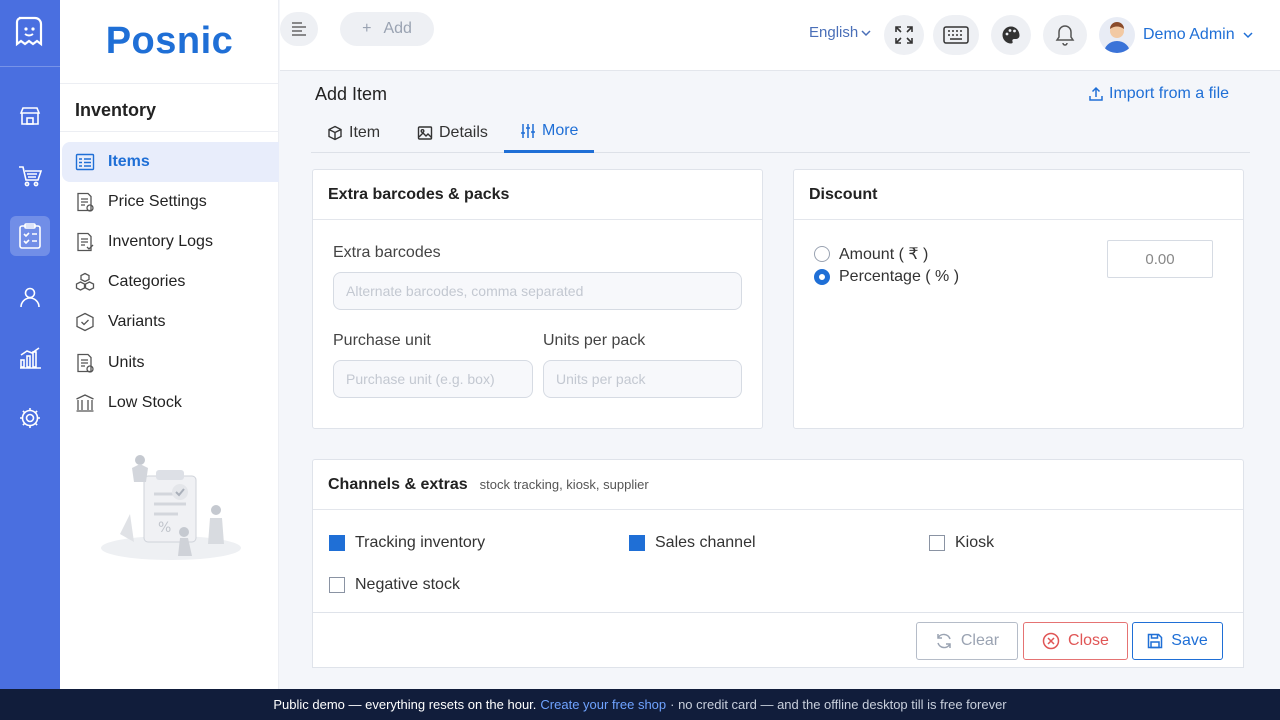 This screenshot has height=720, width=1280. Describe the element at coordinates (871, 254) in the screenshot. I see `discount-amount-option: Amount ( ₹ )` at that location.